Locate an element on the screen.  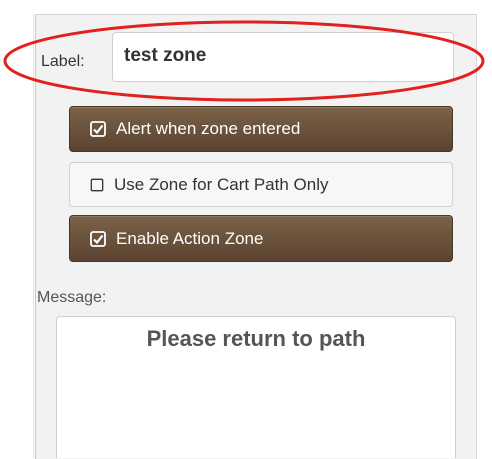
enable-action-zone-label: Enable Action Zone is located at coordinates (190, 238).